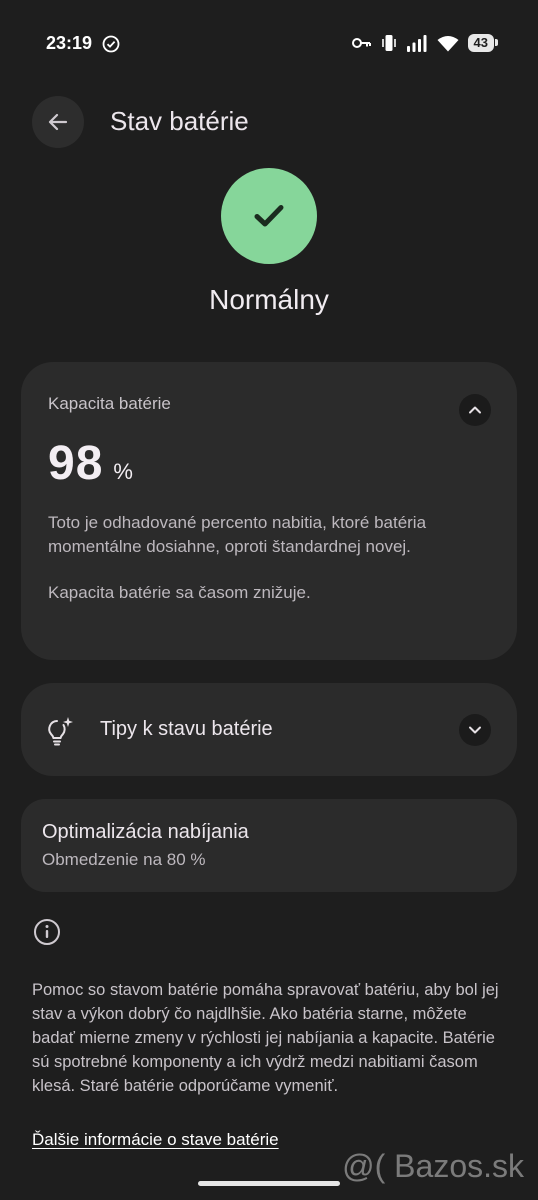  I want to click on chevron-up-icon, so click(475, 410).